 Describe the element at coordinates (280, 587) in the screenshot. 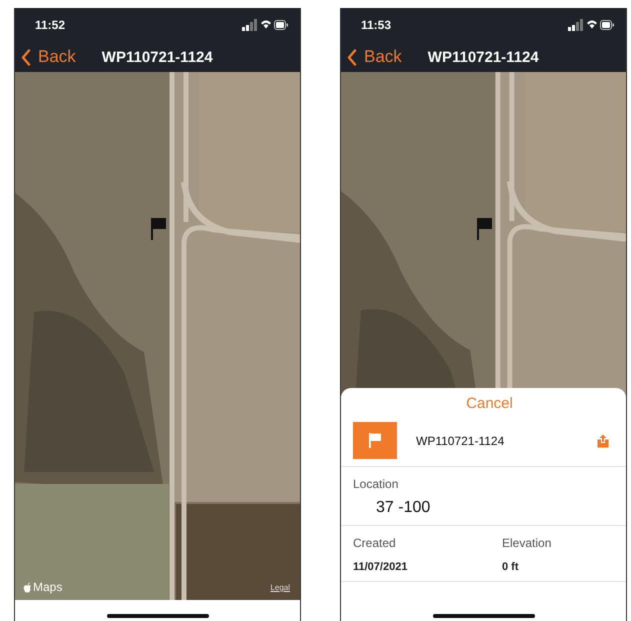

I see `legal-link: Legal` at that location.